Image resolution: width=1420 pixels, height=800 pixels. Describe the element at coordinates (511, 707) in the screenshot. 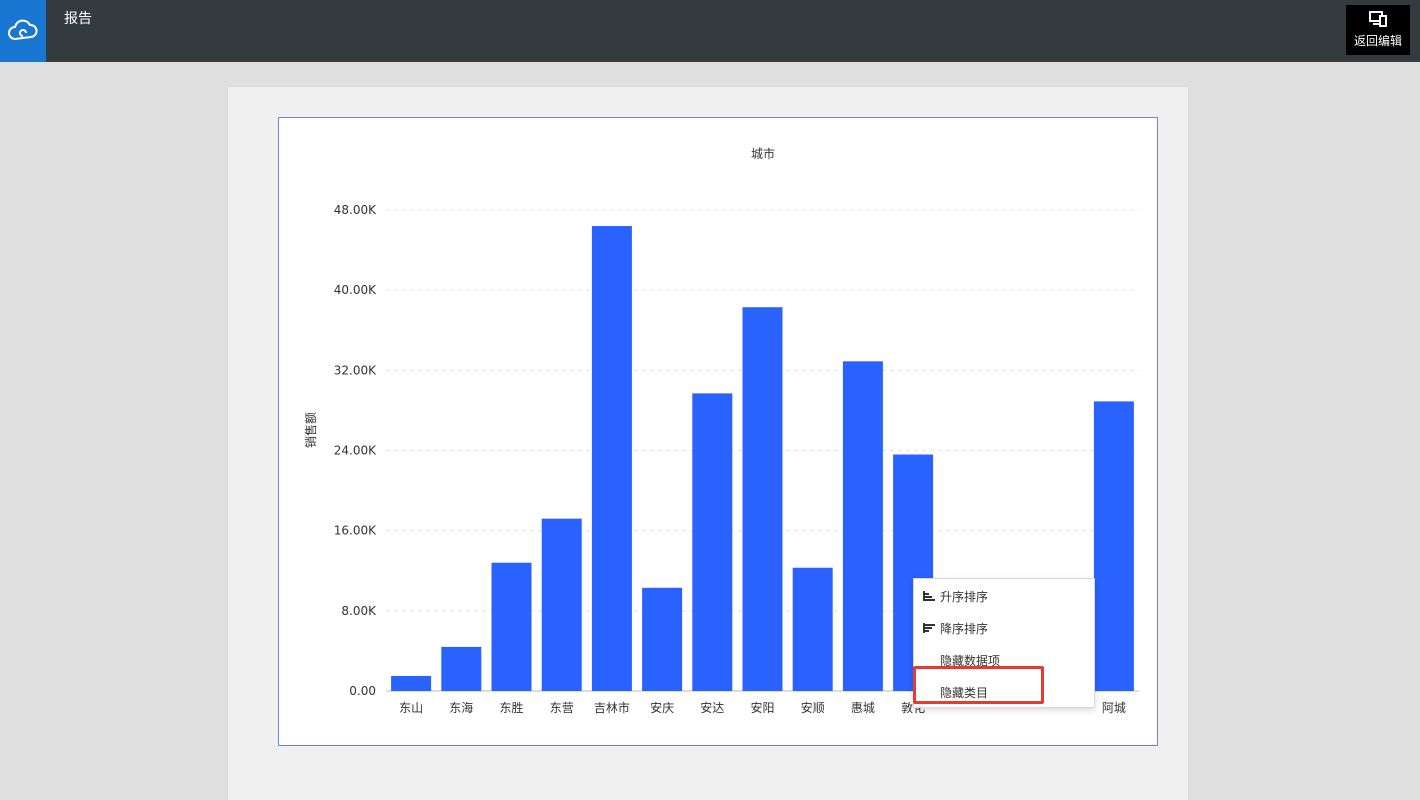

I see `x-tick-label: 东胜` at that location.